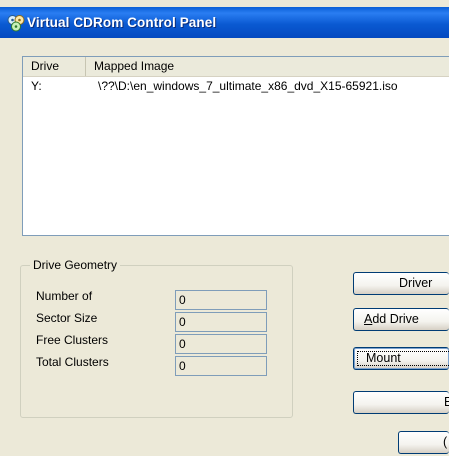 Image resolution: width=449 pixels, height=456 pixels. Describe the element at coordinates (55, 66) in the screenshot. I see `column-header-drive: Drive` at that location.